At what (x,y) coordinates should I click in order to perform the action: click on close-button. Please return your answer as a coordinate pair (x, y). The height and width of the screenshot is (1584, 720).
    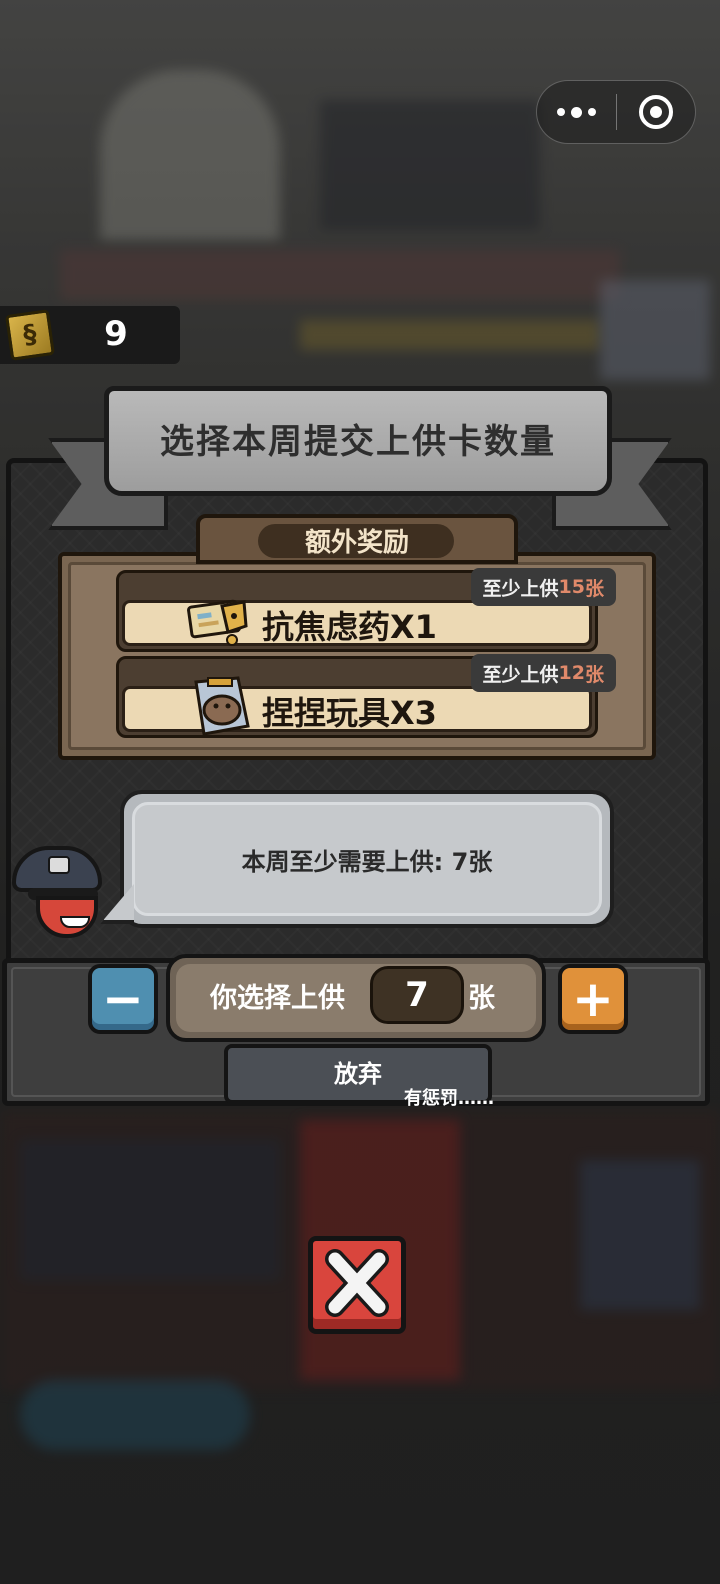
    Looking at the image, I should click on (357, 1285).